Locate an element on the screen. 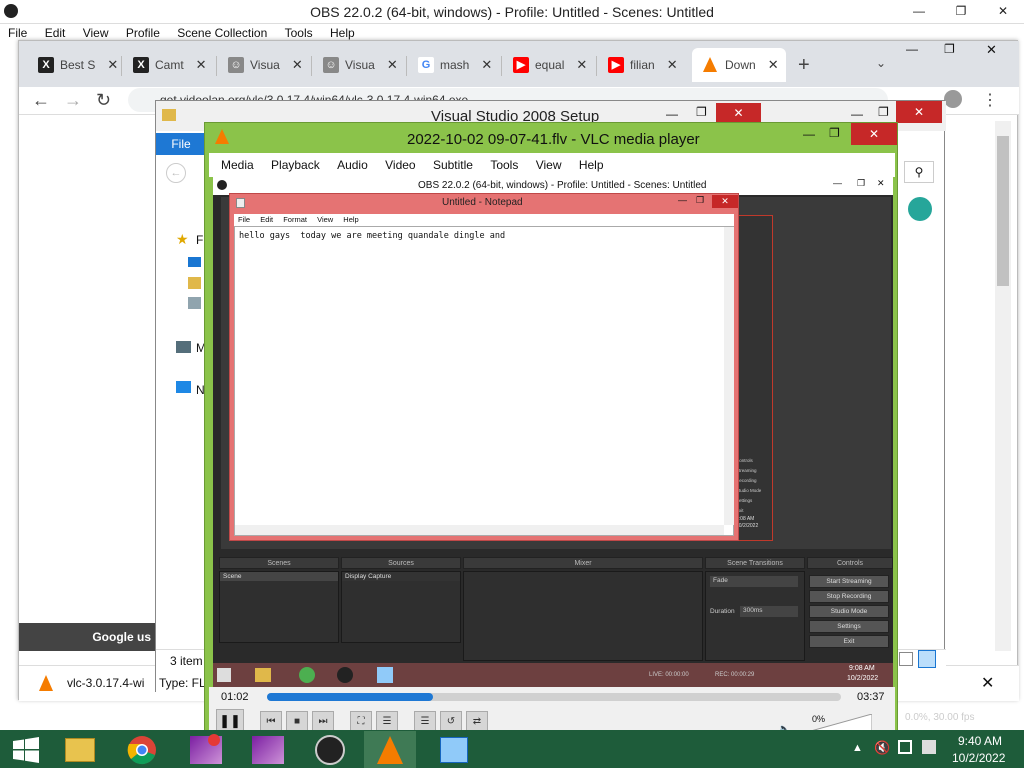  obs-menu-view: View is located at coordinates (96, 33).